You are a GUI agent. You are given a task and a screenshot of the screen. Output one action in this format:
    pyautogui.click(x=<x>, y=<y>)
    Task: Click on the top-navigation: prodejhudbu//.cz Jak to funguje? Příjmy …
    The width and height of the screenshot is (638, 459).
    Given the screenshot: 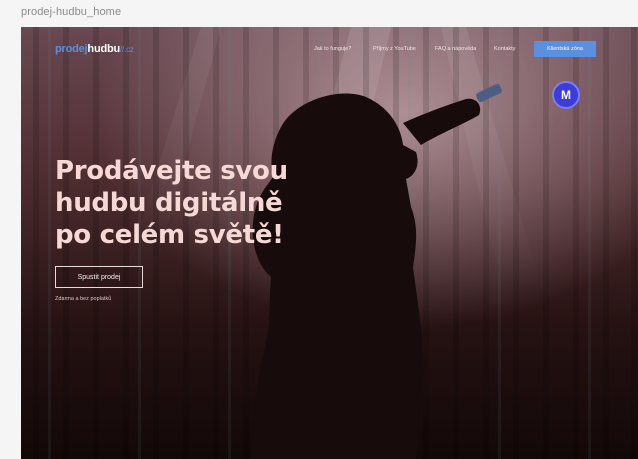 What is the action you would take?
    pyautogui.click(x=329, y=51)
    